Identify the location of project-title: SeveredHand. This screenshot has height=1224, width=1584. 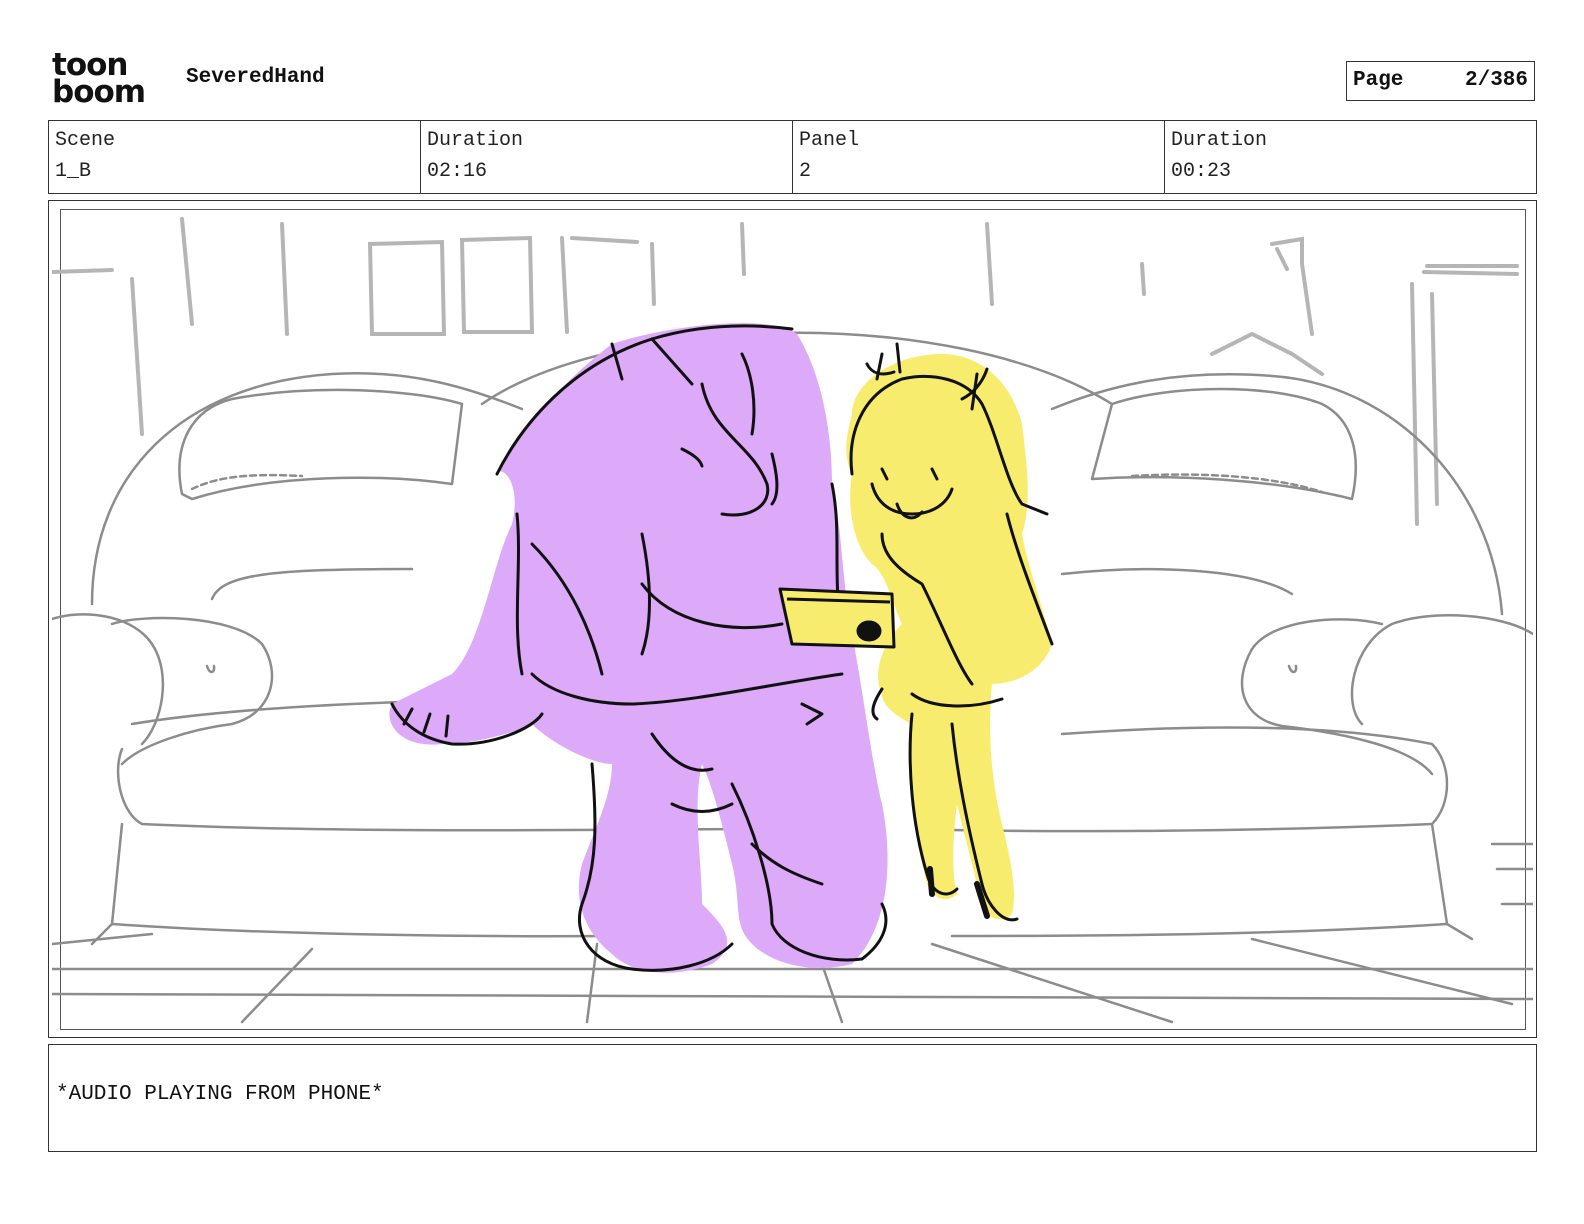
(255, 77).